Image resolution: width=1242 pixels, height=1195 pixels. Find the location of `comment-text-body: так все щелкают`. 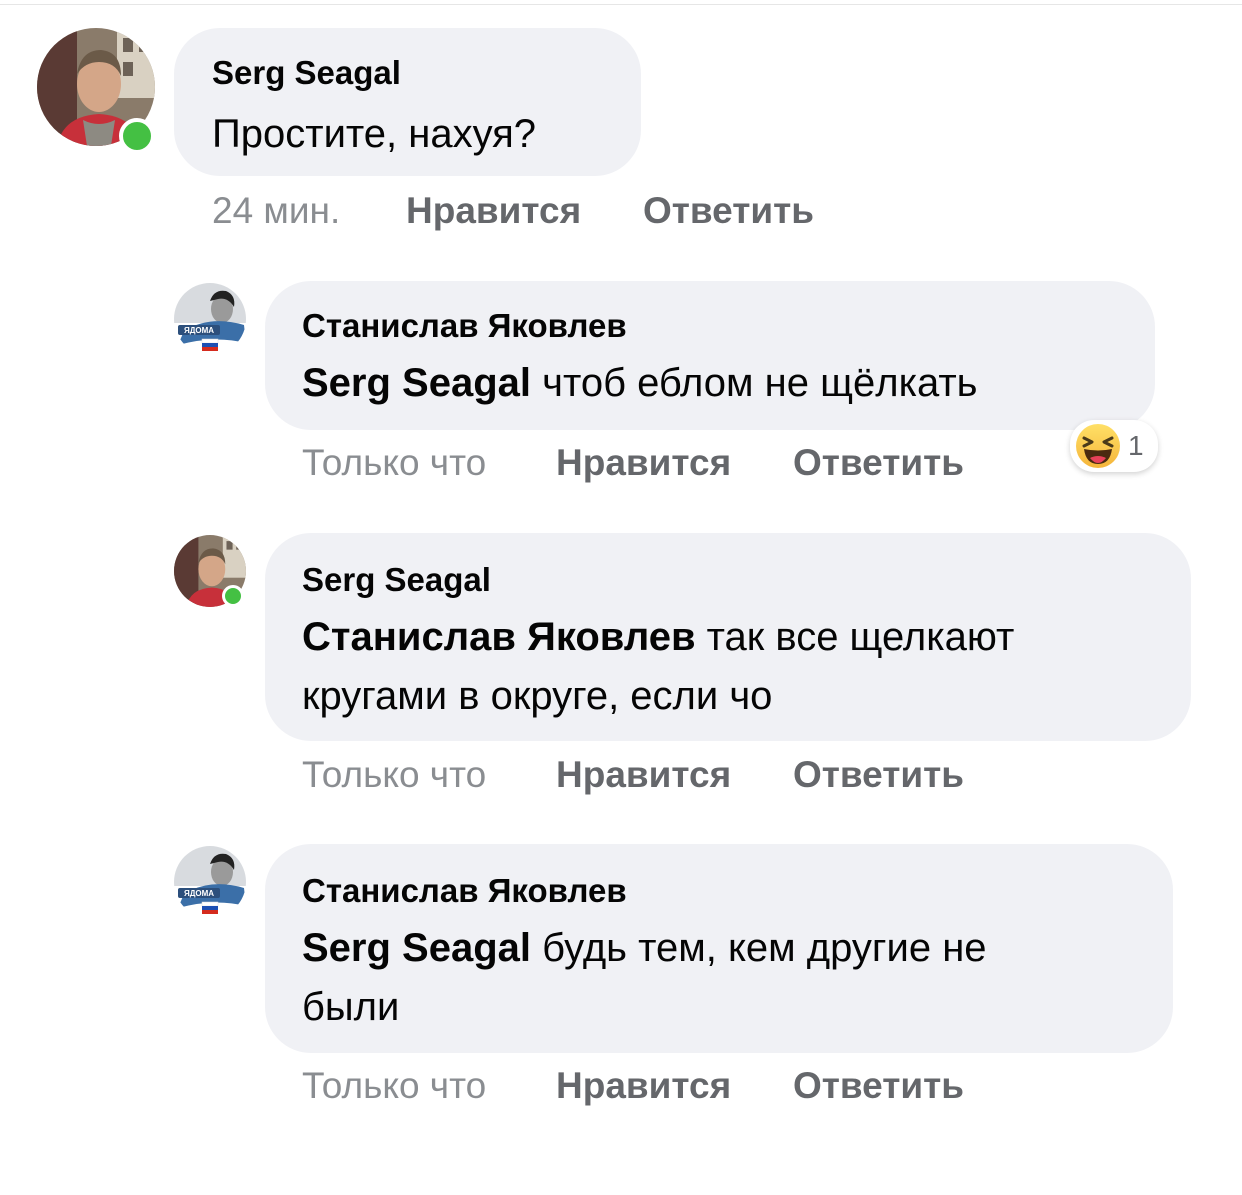

comment-text-body: так все щелкают is located at coordinates (855, 637).